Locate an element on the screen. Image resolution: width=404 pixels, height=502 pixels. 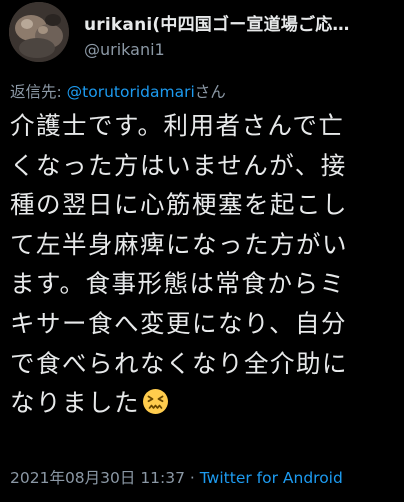
tweet-text-line: で食べられなくなり全介助に is located at coordinates (179, 363).